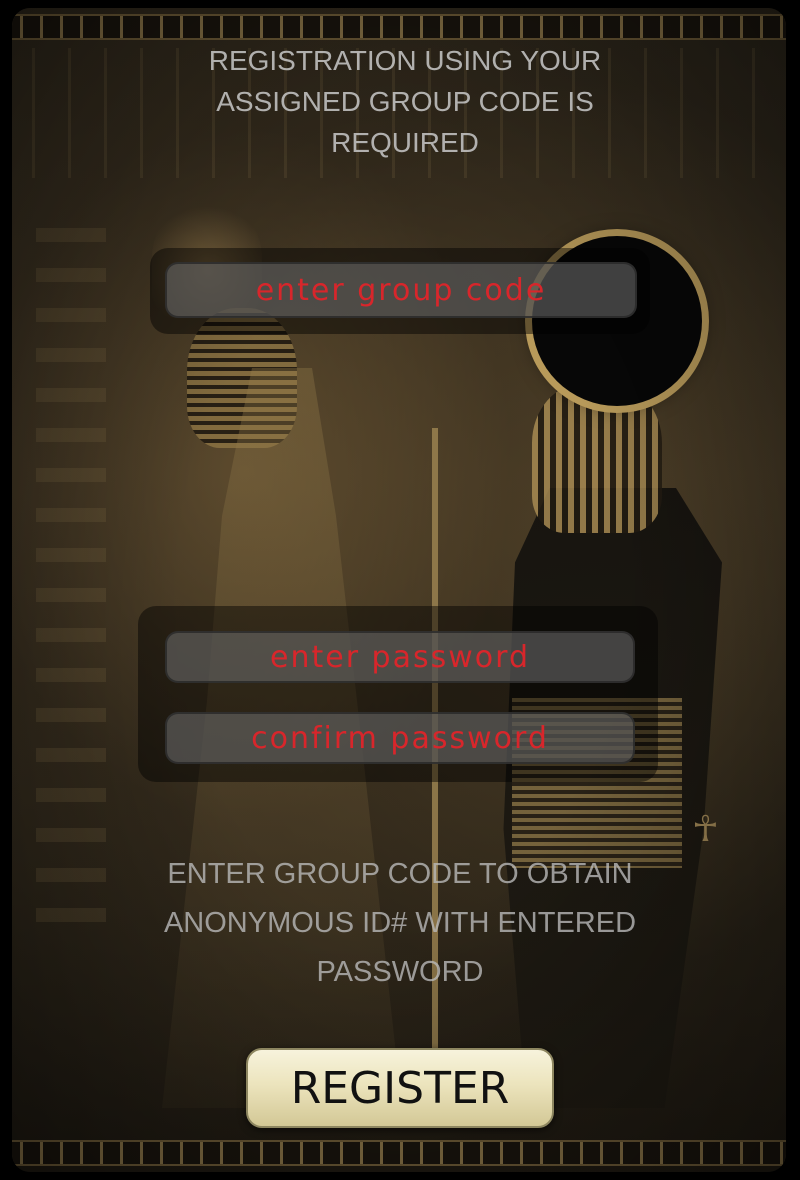 This screenshot has width=800, height=1180. I want to click on register-button: REGISTER, so click(400, 1088).